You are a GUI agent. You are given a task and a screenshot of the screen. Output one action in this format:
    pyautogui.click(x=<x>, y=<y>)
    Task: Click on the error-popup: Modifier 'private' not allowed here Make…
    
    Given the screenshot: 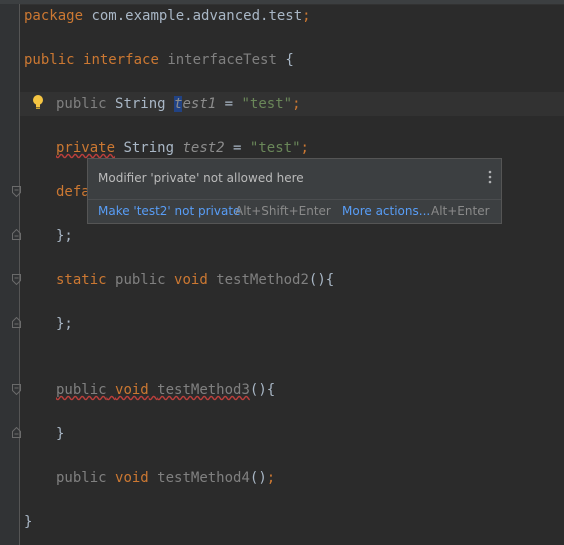 What is the action you would take?
    pyautogui.click(x=294, y=191)
    